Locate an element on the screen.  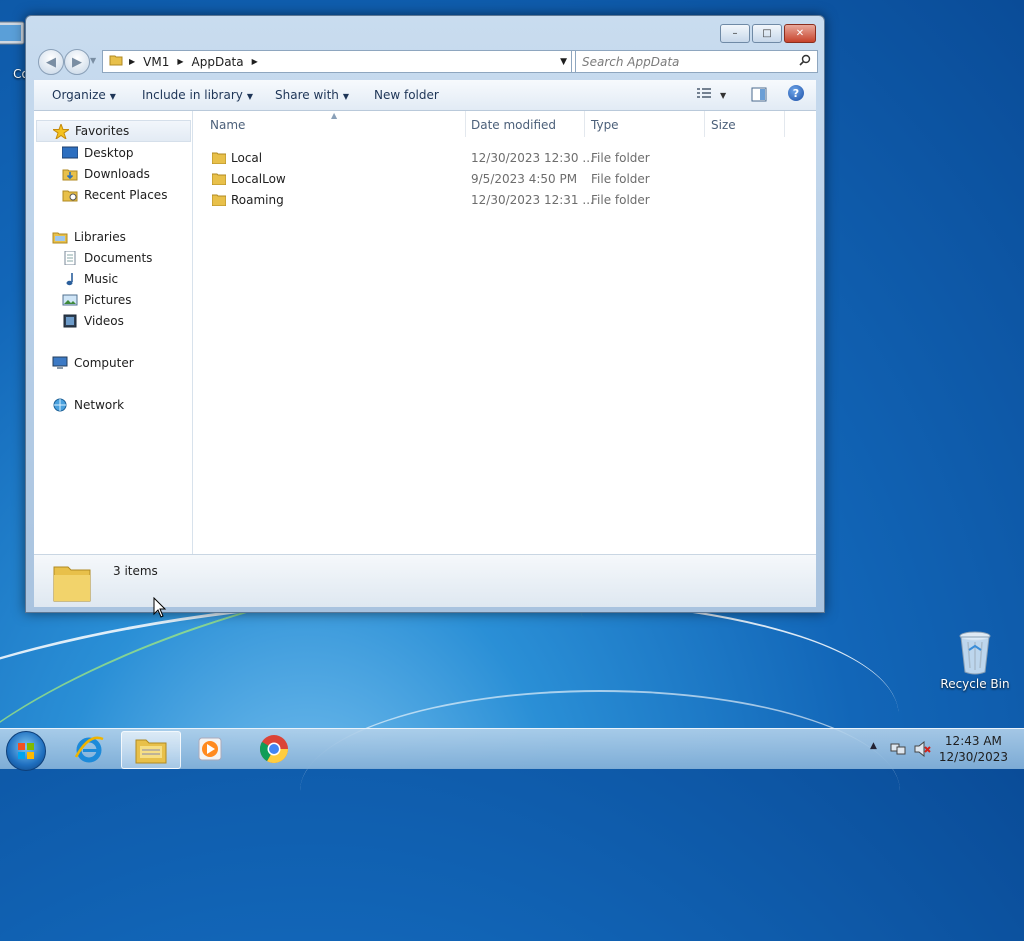
details-pane: 3 items is located at coordinates (425, 580).